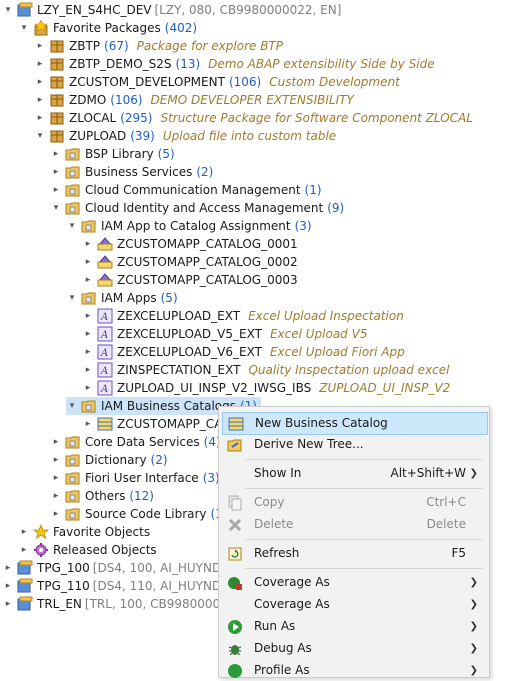  I want to click on folder-row: ▸ Others (12), so click(102, 496).